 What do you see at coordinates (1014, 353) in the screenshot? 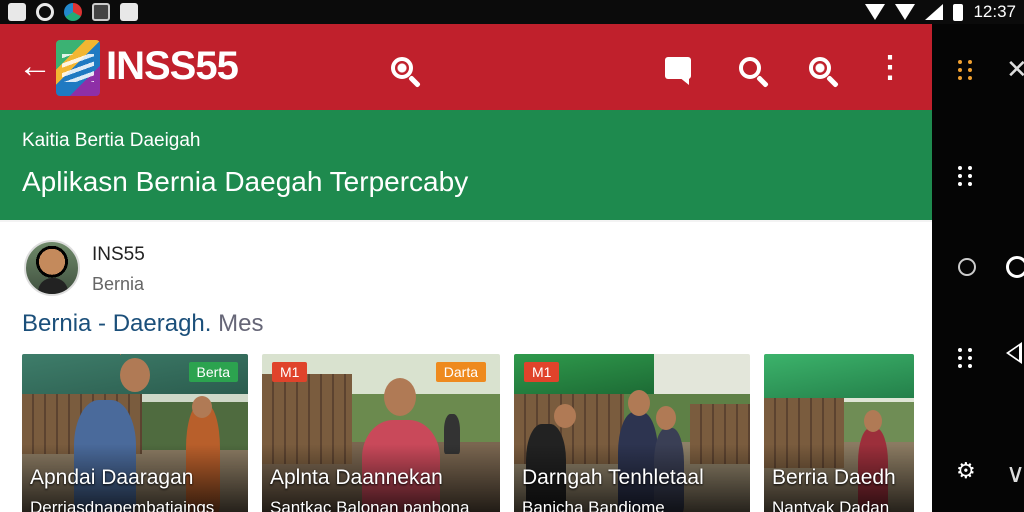
I see `back-icon` at bounding box center [1014, 353].